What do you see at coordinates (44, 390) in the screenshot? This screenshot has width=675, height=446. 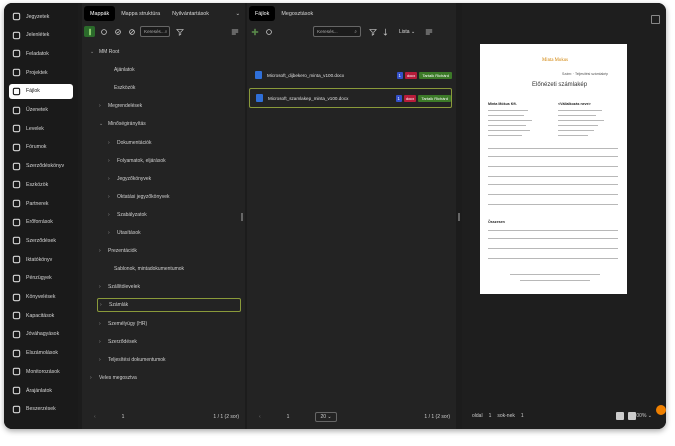 I see `sidebar-item-20: Árajánlatok` at bounding box center [44, 390].